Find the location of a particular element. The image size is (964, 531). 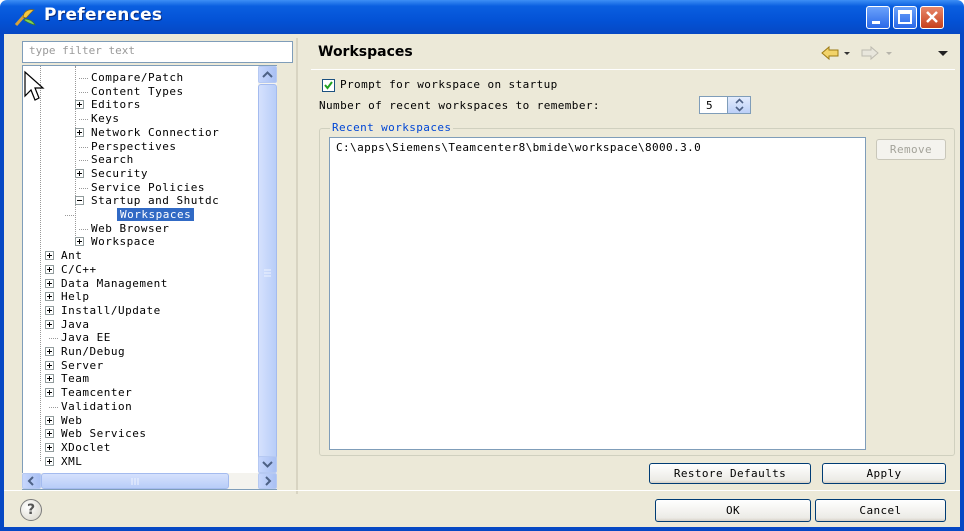

forward-dropdown-icon is located at coordinates (889, 53).